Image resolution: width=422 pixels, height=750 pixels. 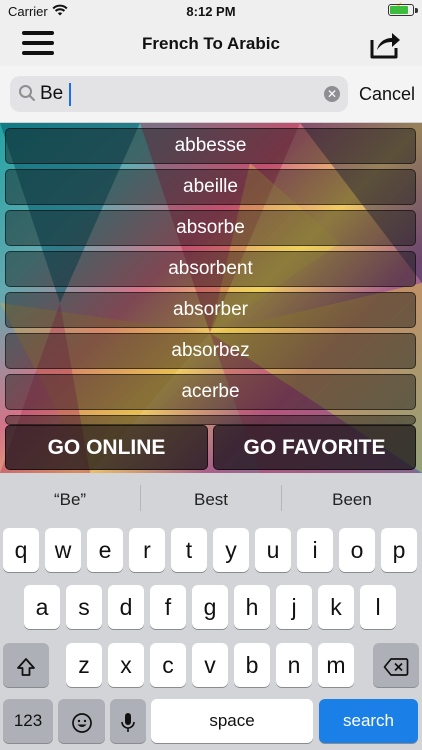 I want to click on clear-icon: ✕, so click(x=332, y=94).